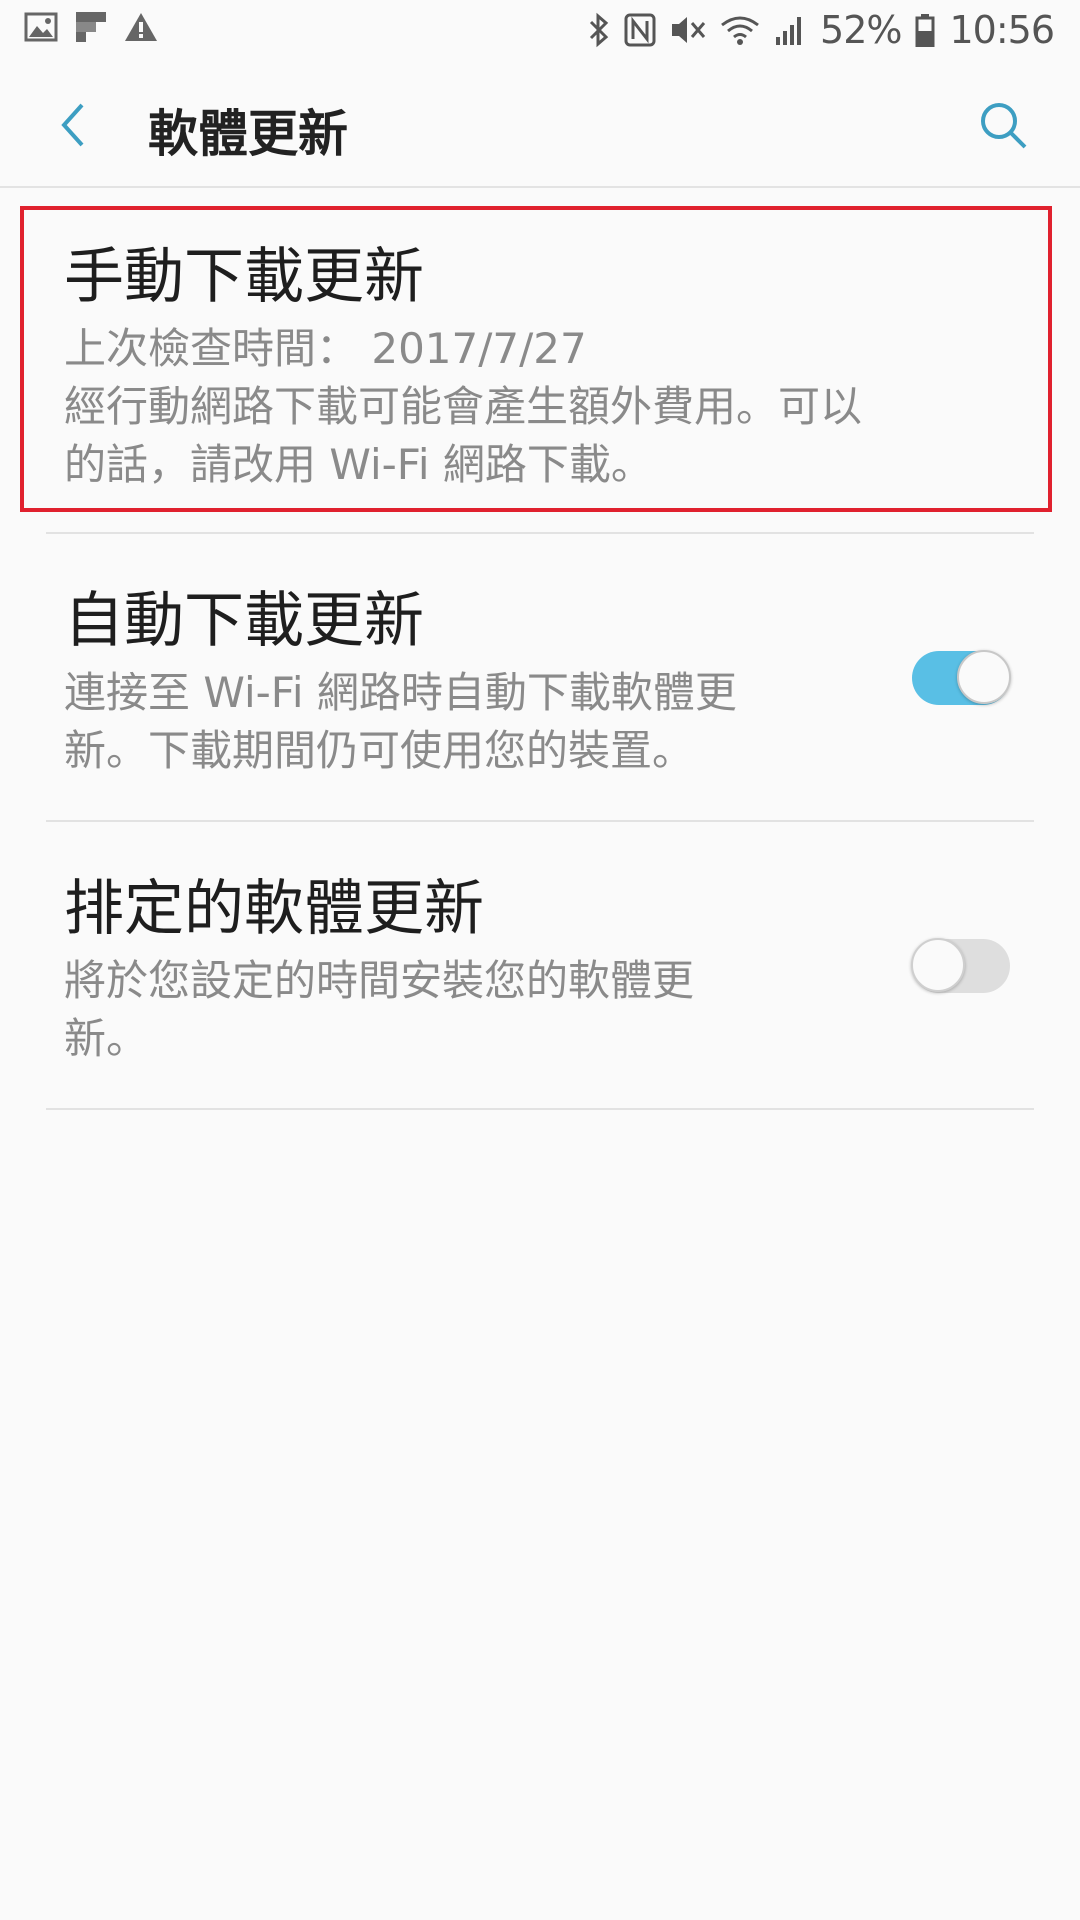  Describe the element at coordinates (248, 134) in the screenshot. I see `page-title: 軟體更新` at that location.